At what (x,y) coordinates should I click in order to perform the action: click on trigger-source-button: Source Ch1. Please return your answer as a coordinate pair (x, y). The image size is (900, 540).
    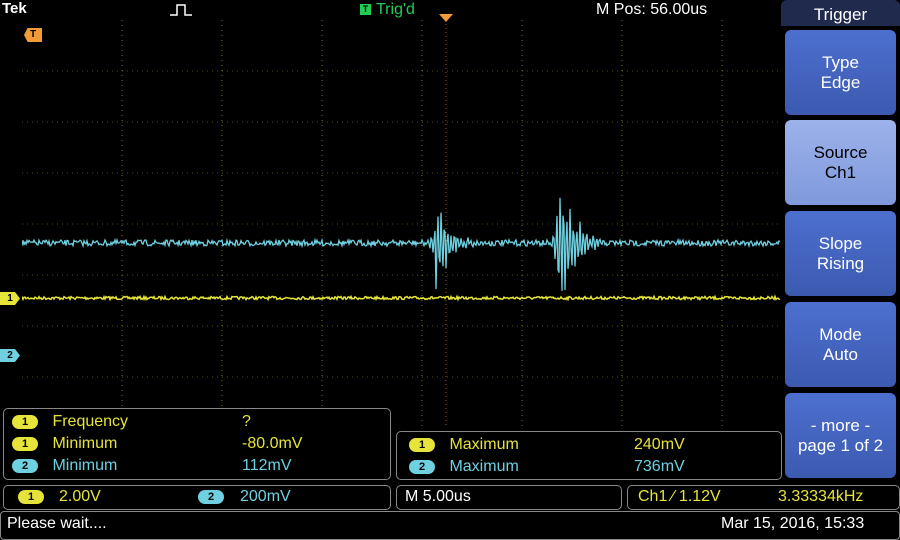
    Looking at the image, I should click on (840, 162).